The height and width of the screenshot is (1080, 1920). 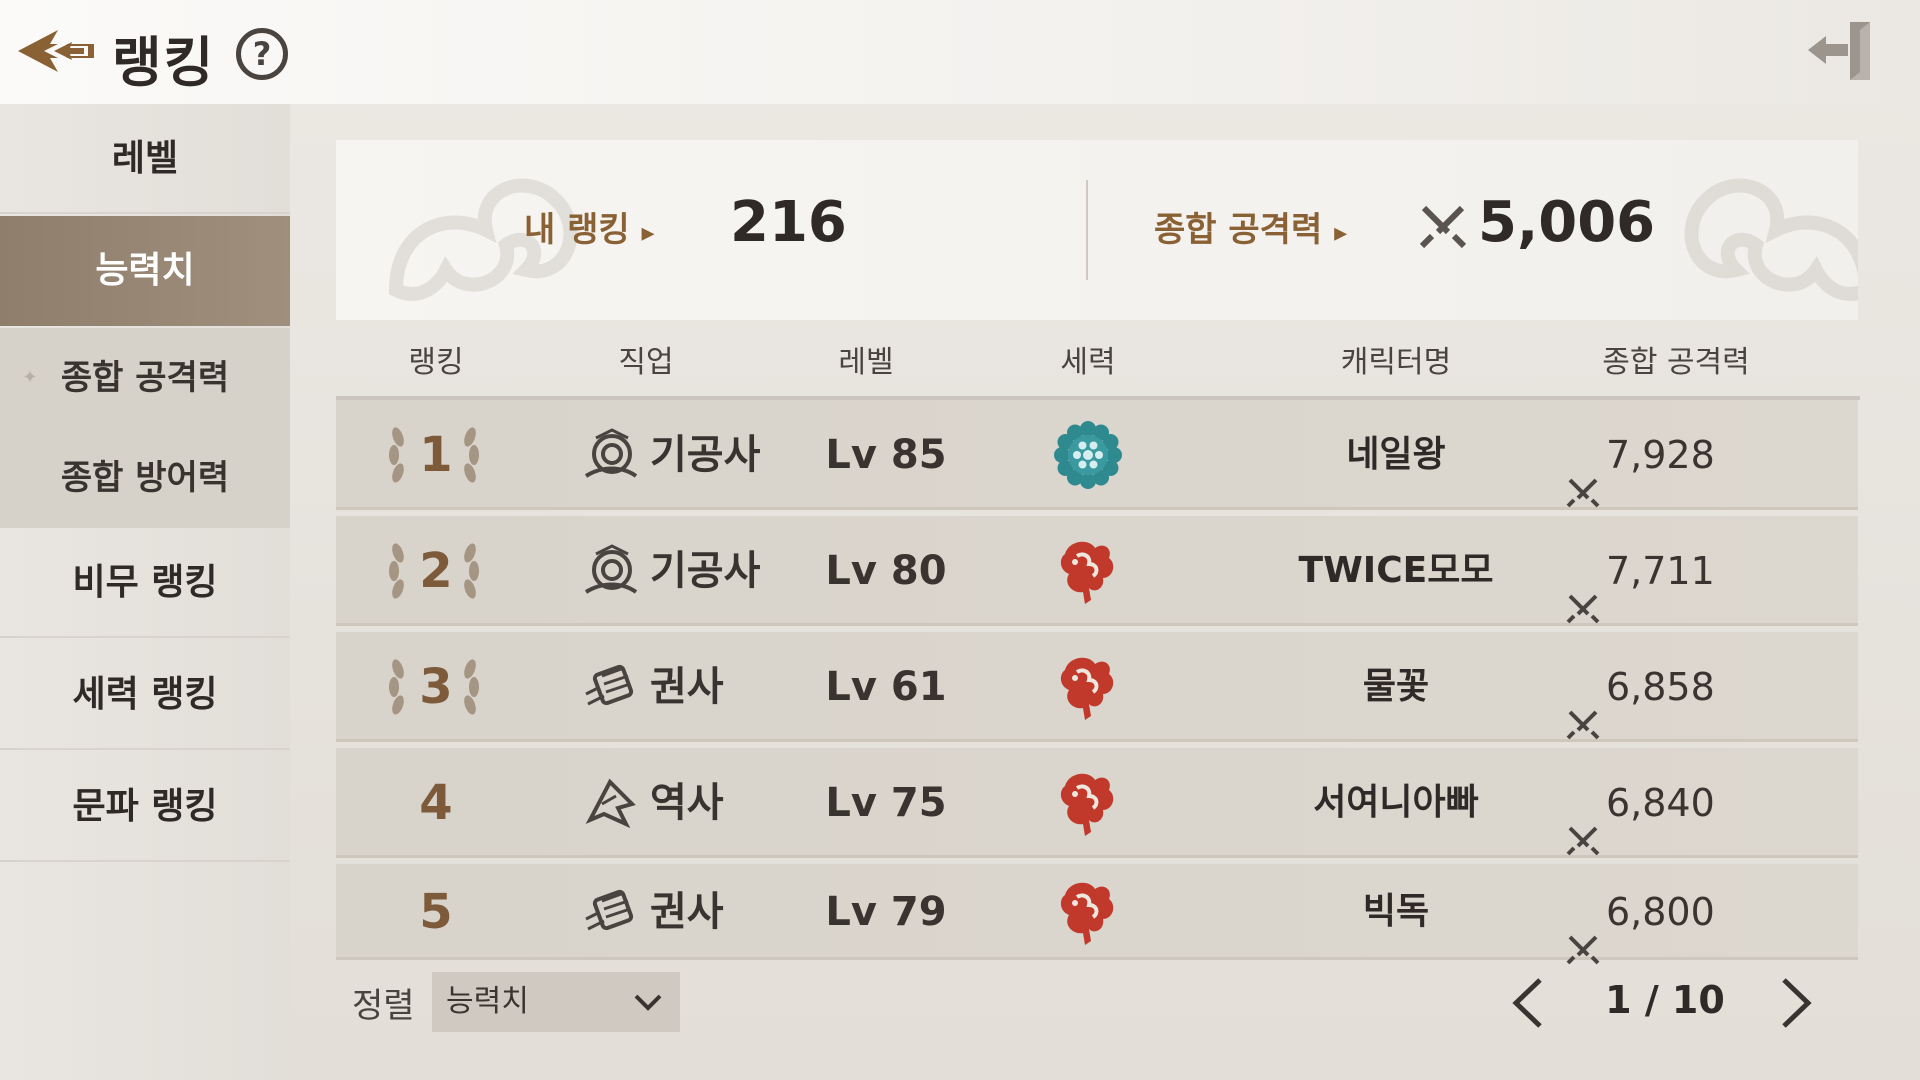 I want to click on total-attack-link: 종합 공격력 ▸, so click(x=1250, y=226).